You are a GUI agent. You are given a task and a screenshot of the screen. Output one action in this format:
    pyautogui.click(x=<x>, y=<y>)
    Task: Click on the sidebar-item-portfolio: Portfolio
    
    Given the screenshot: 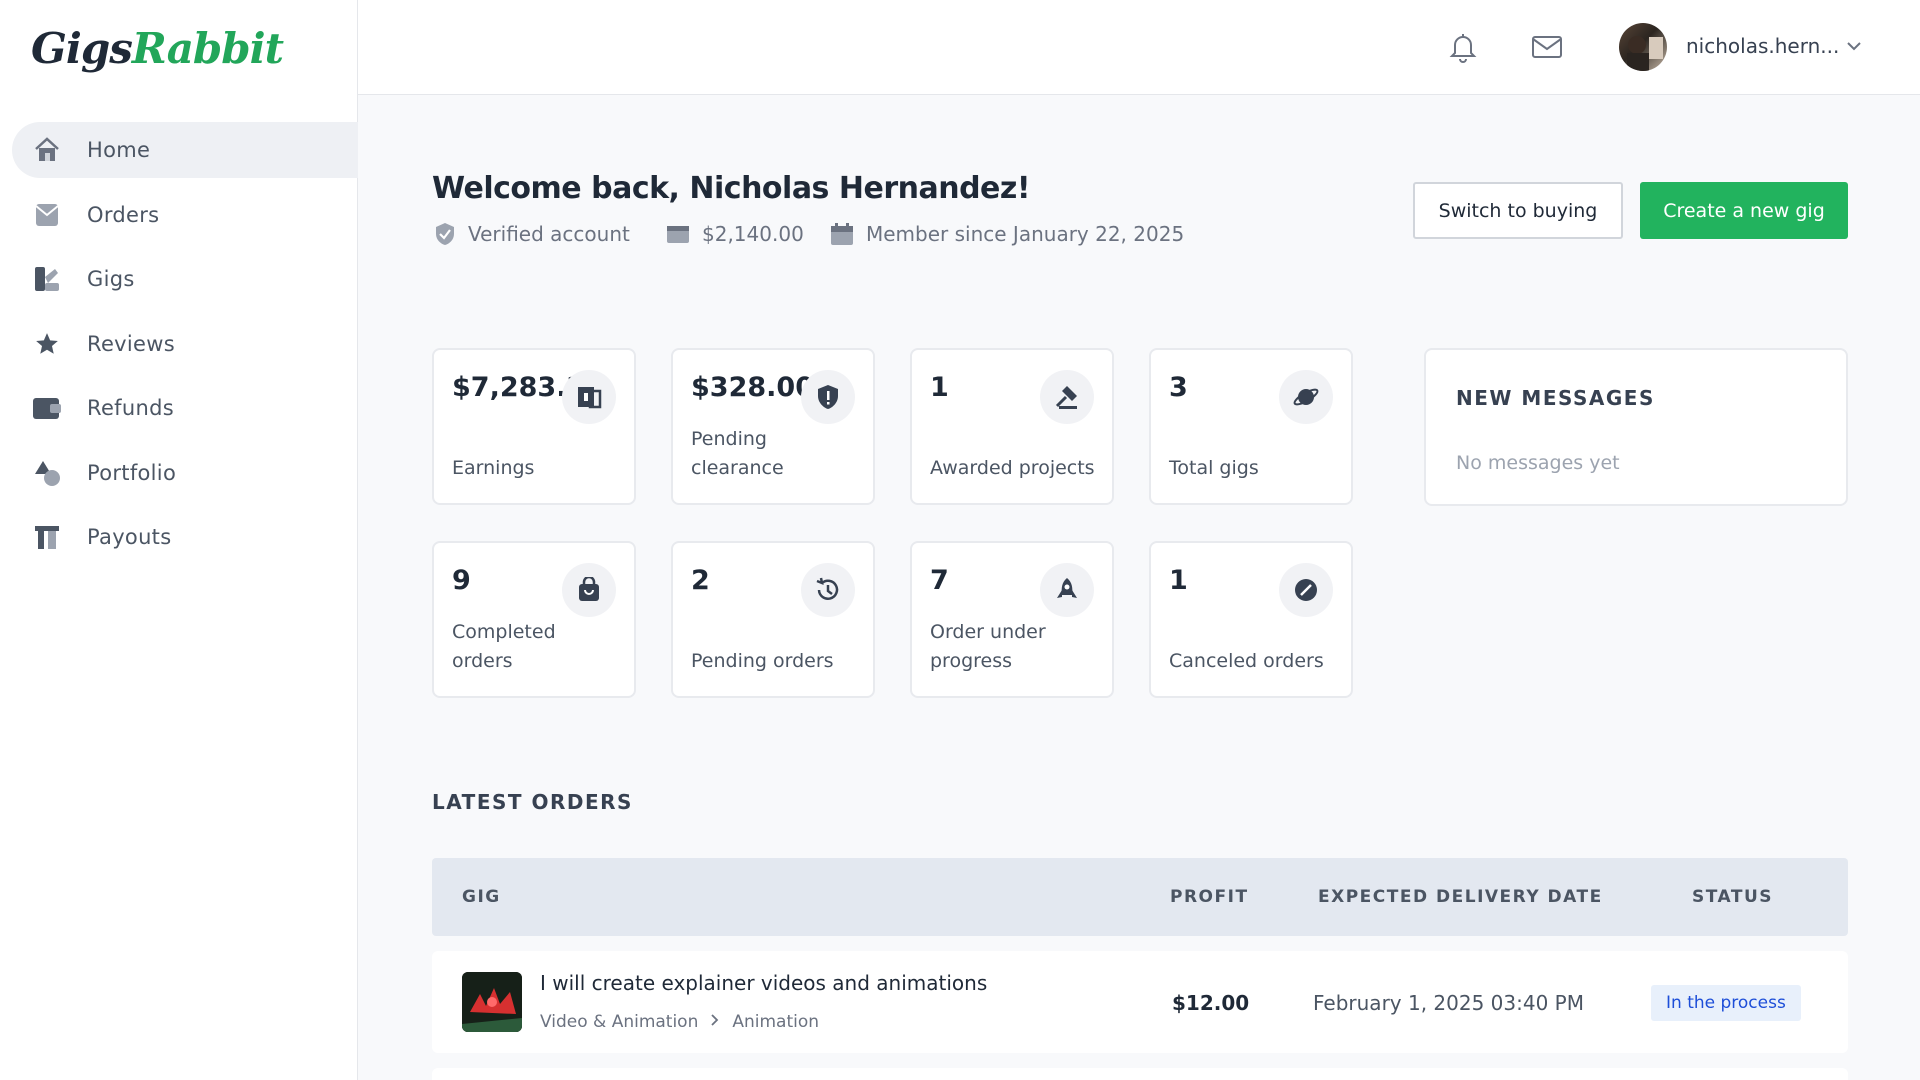 What is the action you would take?
    pyautogui.click(x=185, y=473)
    